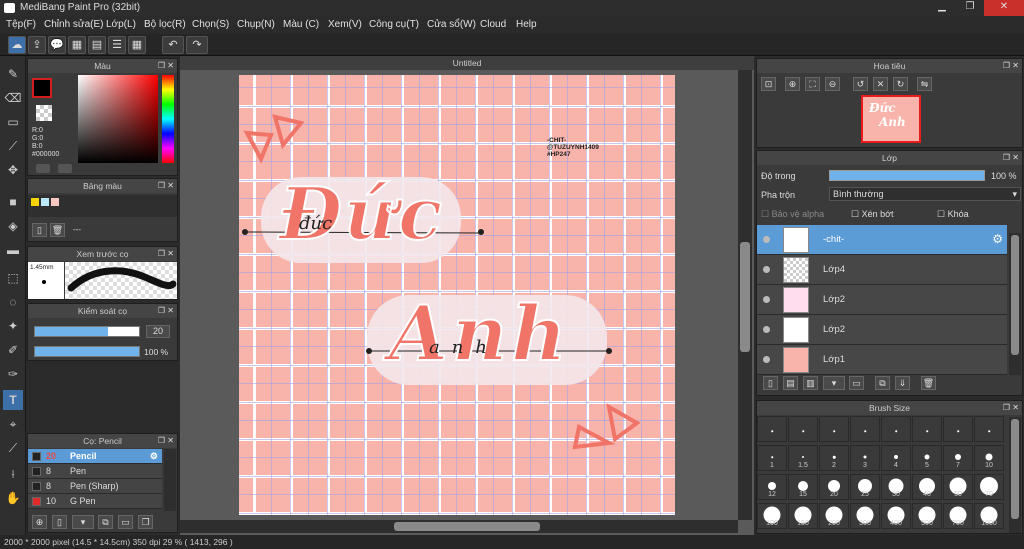 The height and width of the screenshot is (549, 1024). I want to click on divide-tool-icon: ⟋, so click(13, 448).